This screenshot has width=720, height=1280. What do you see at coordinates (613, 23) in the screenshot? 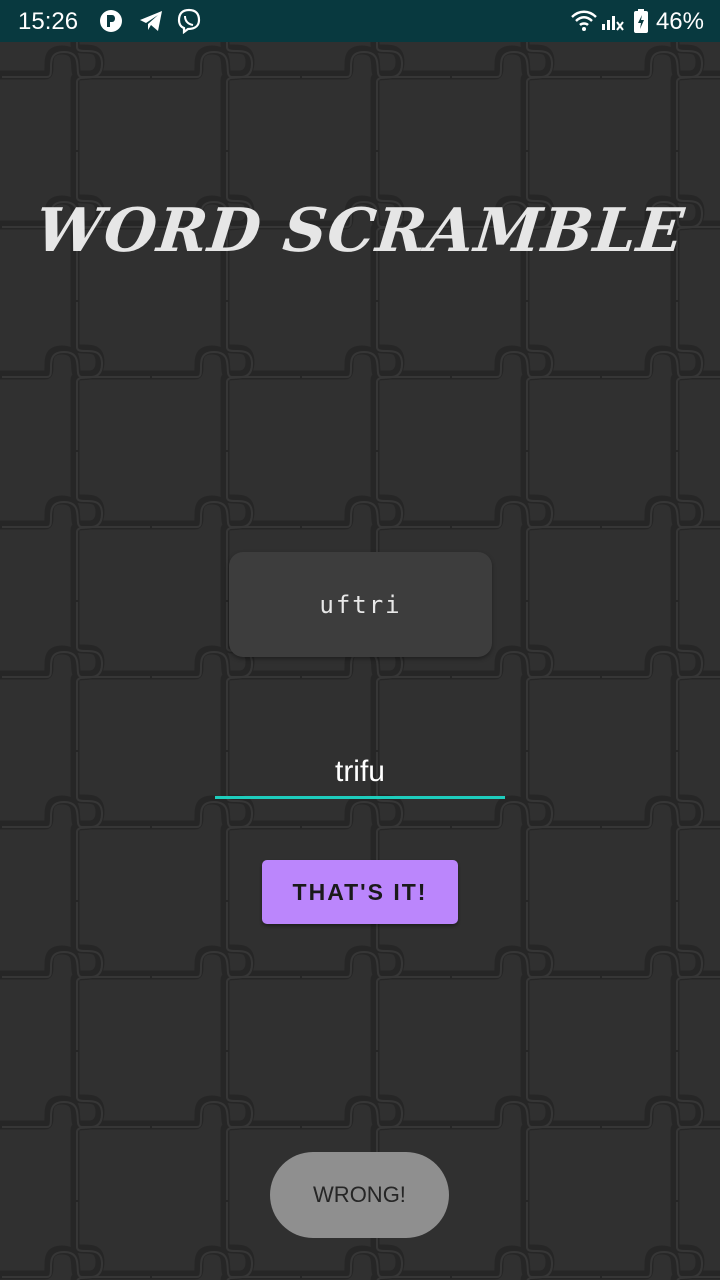
I see `signal-icon` at bounding box center [613, 23].